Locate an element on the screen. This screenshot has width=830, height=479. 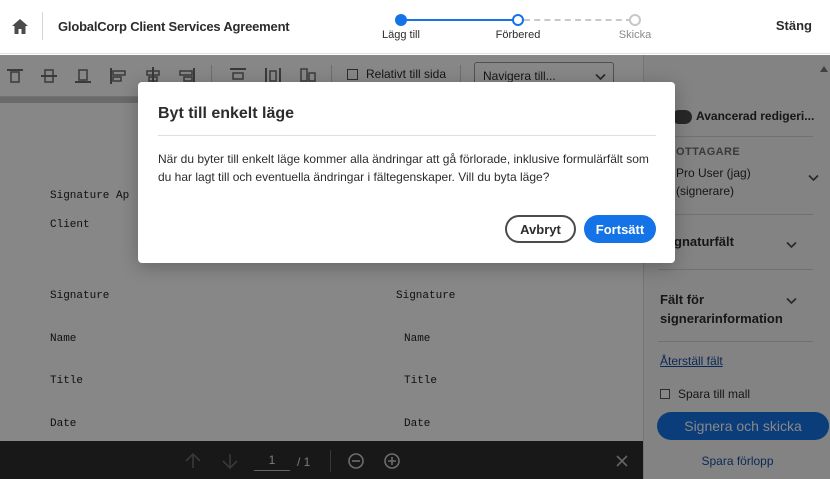
progress-stepper: Lägg till Förbered Skicka is located at coordinates (515, 30).